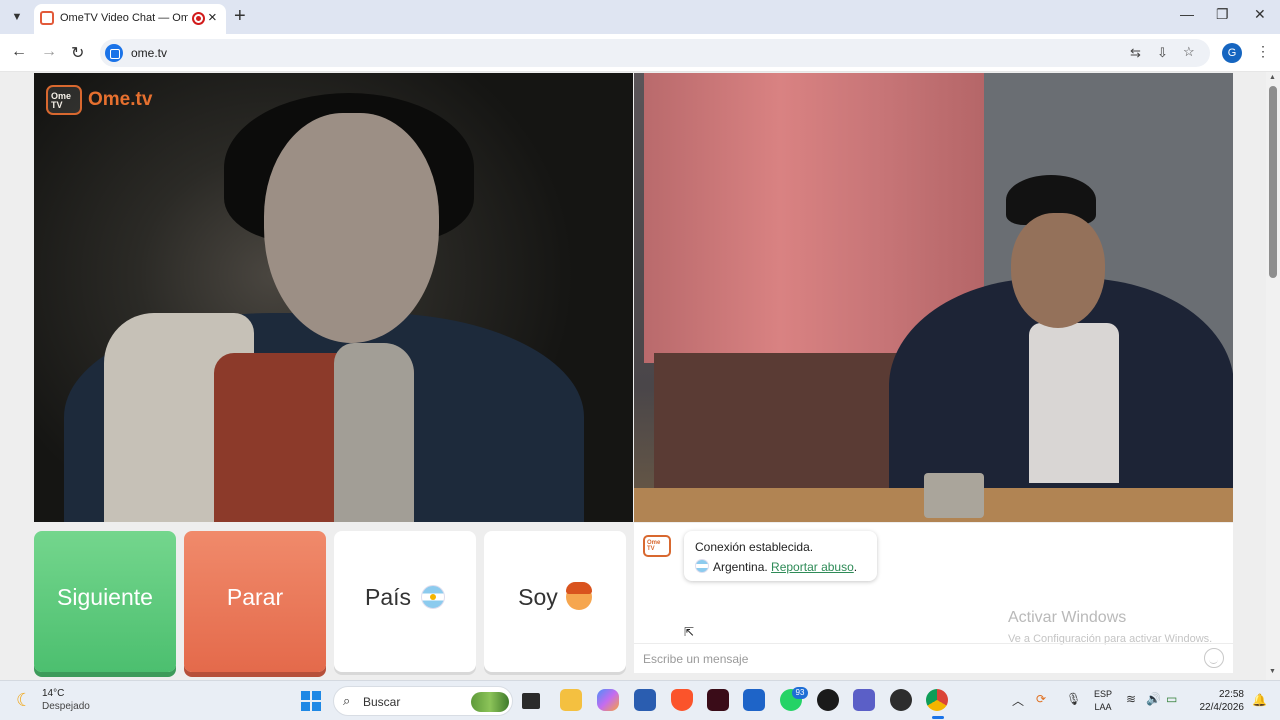  What do you see at coordinates (1103, 701) in the screenshot?
I see `language-indicator: ESP LAA` at bounding box center [1103, 701].